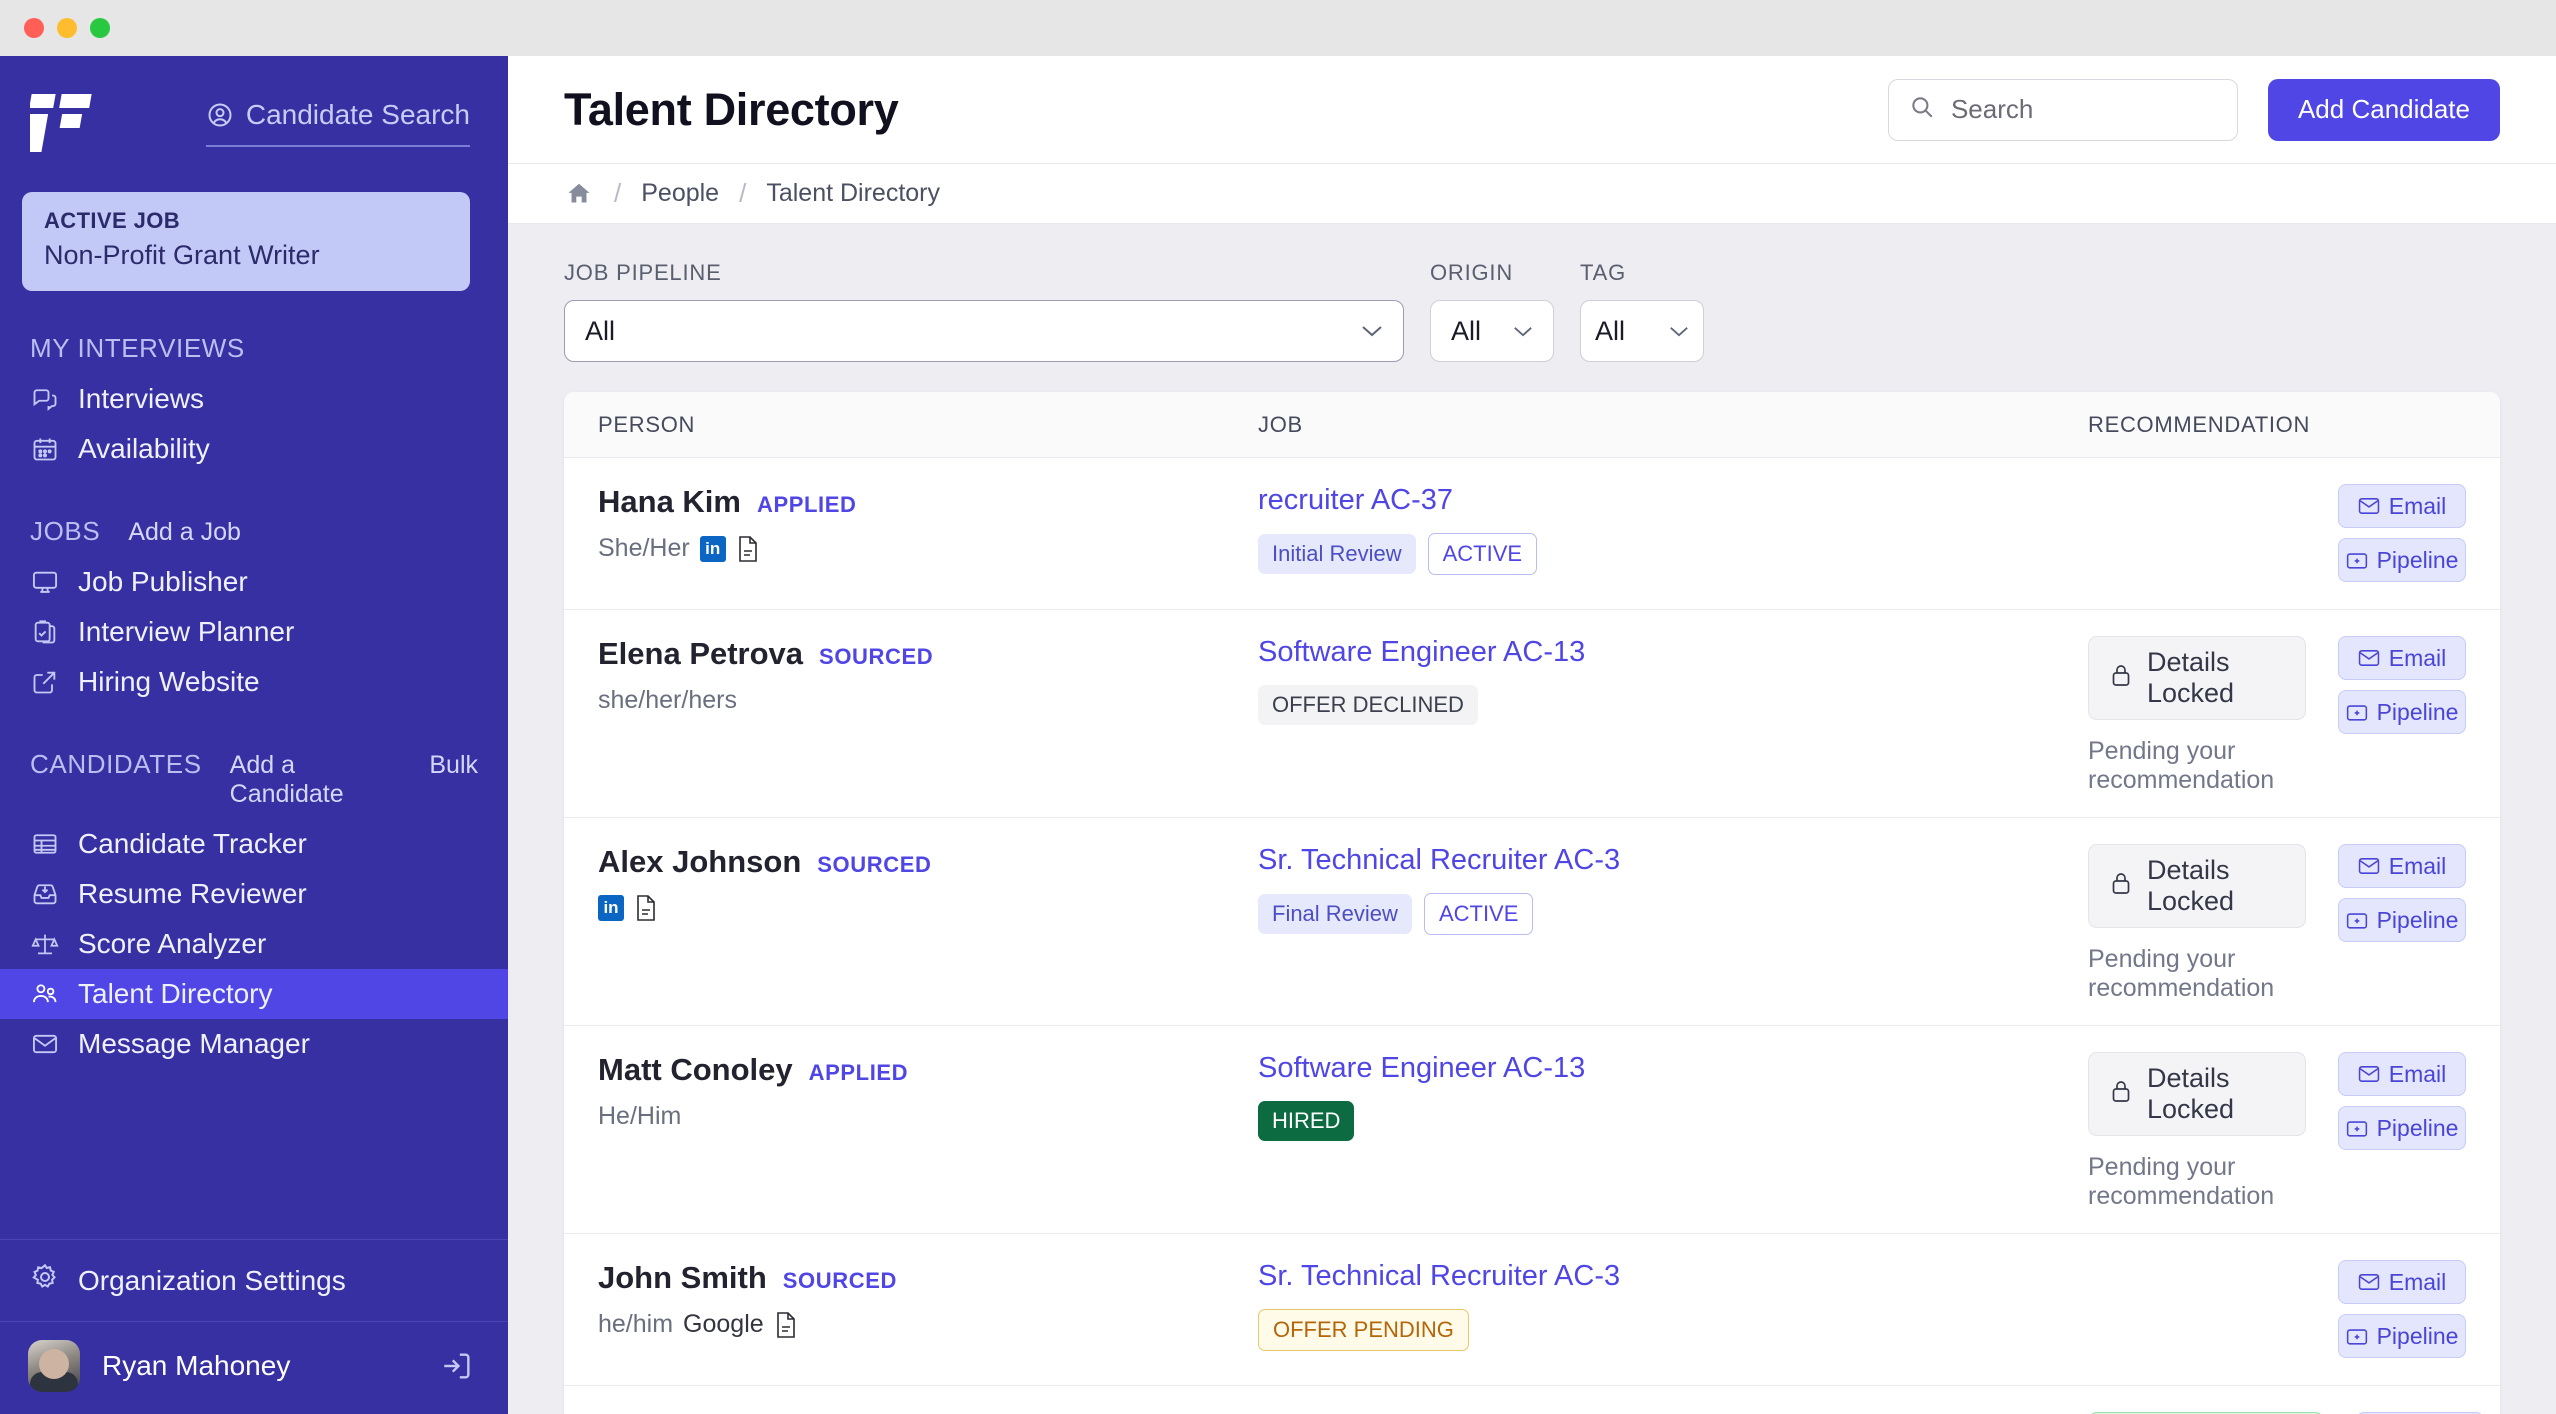 The width and height of the screenshot is (2556, 1414). Describe the element at coordinates (254, 1368) in the screenshot. I see `user-profile-row: Ryan Mahoney` at that location.